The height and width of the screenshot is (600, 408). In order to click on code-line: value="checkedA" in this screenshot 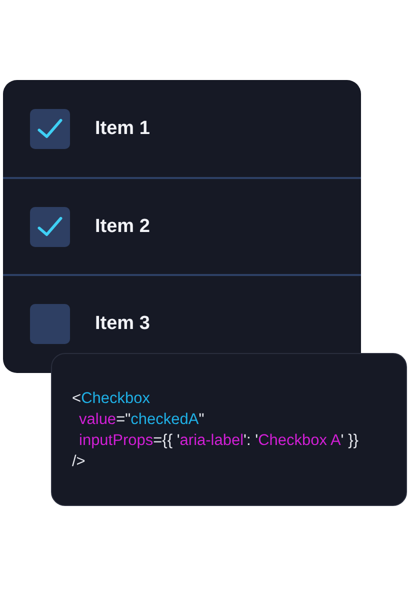, I will do `click(142, 420)`.